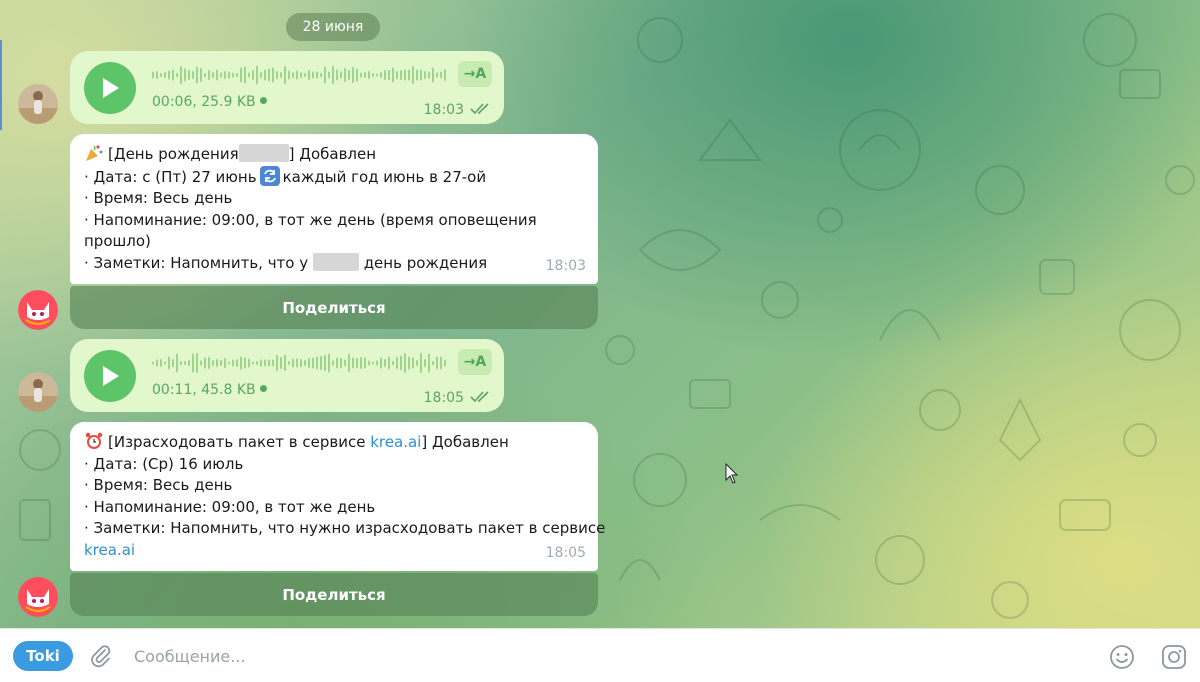 The height and width of the screenshot is (682, 1200). I want to click on party-popper-emoji, so click(94, 153).